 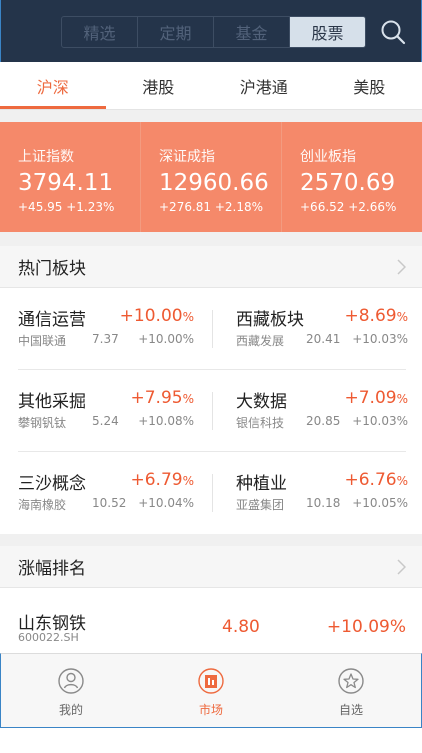 What do you see at coordinates (105, 339) in the screenshot?
I see `leader-stock-price: 7.37` at bounding box center [105, 339].